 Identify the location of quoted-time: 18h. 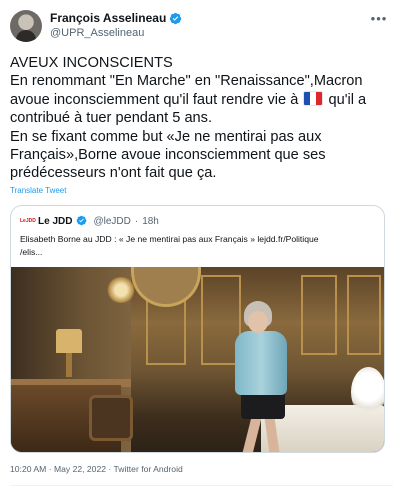
(150, 221).